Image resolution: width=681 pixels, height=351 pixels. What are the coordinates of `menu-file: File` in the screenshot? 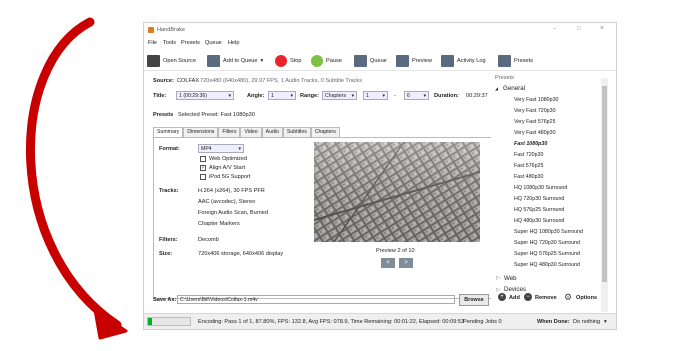 It's located at (152, 43).